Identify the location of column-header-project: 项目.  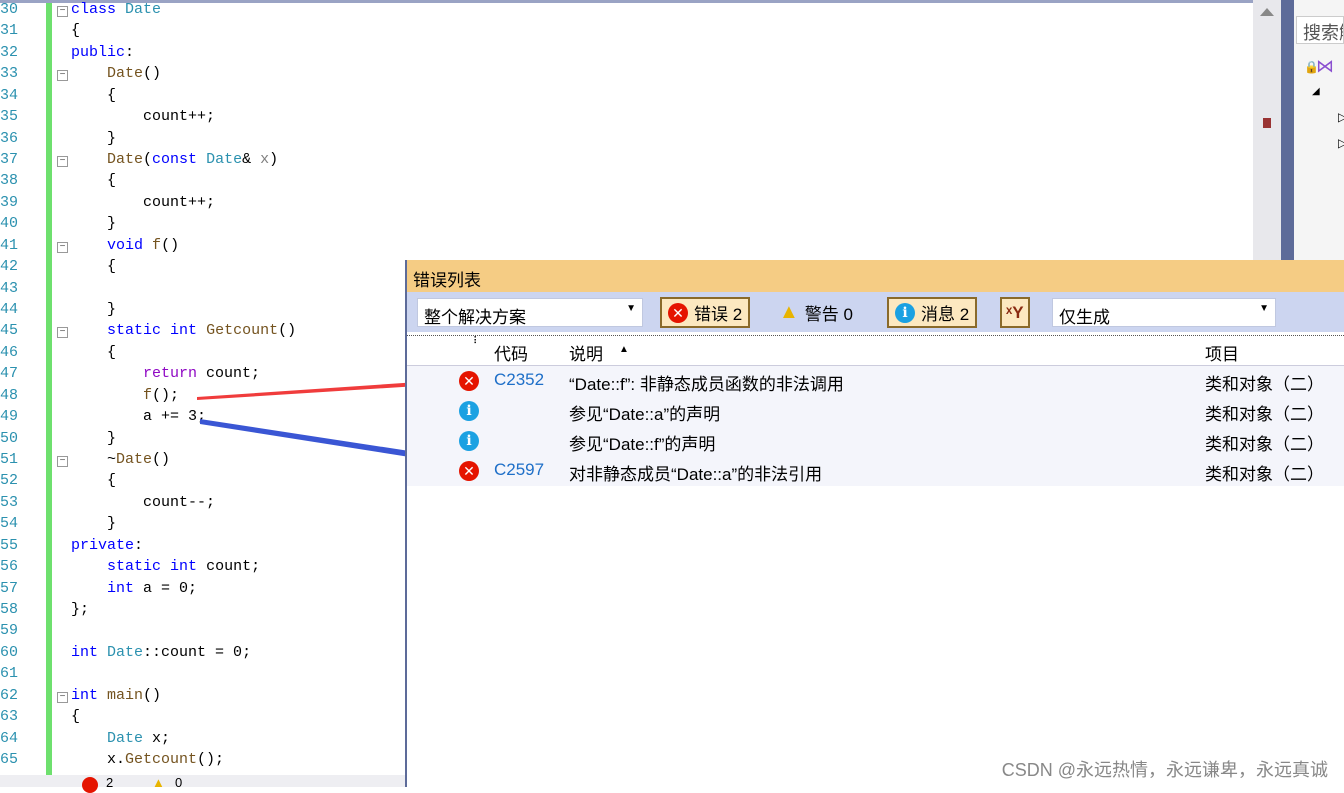
(1222, 352).